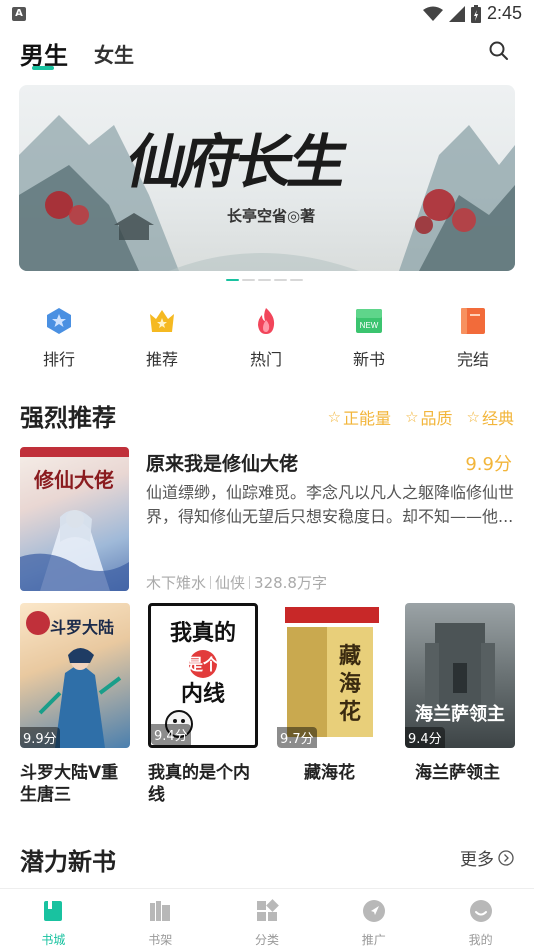 This screenshot has width=534, height=950. I want to click on carousel-dots, so click(264, 280).